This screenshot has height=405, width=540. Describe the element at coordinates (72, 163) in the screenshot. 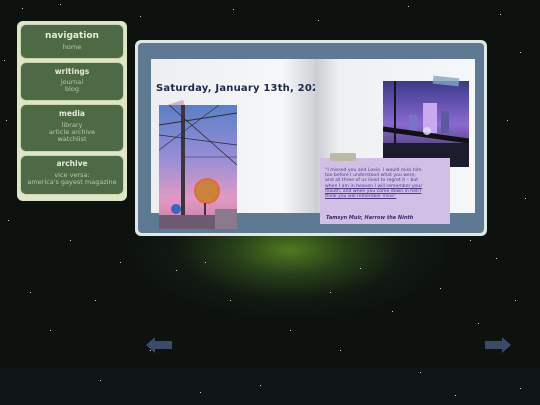

I see `nav-section-title: archive` at that location.